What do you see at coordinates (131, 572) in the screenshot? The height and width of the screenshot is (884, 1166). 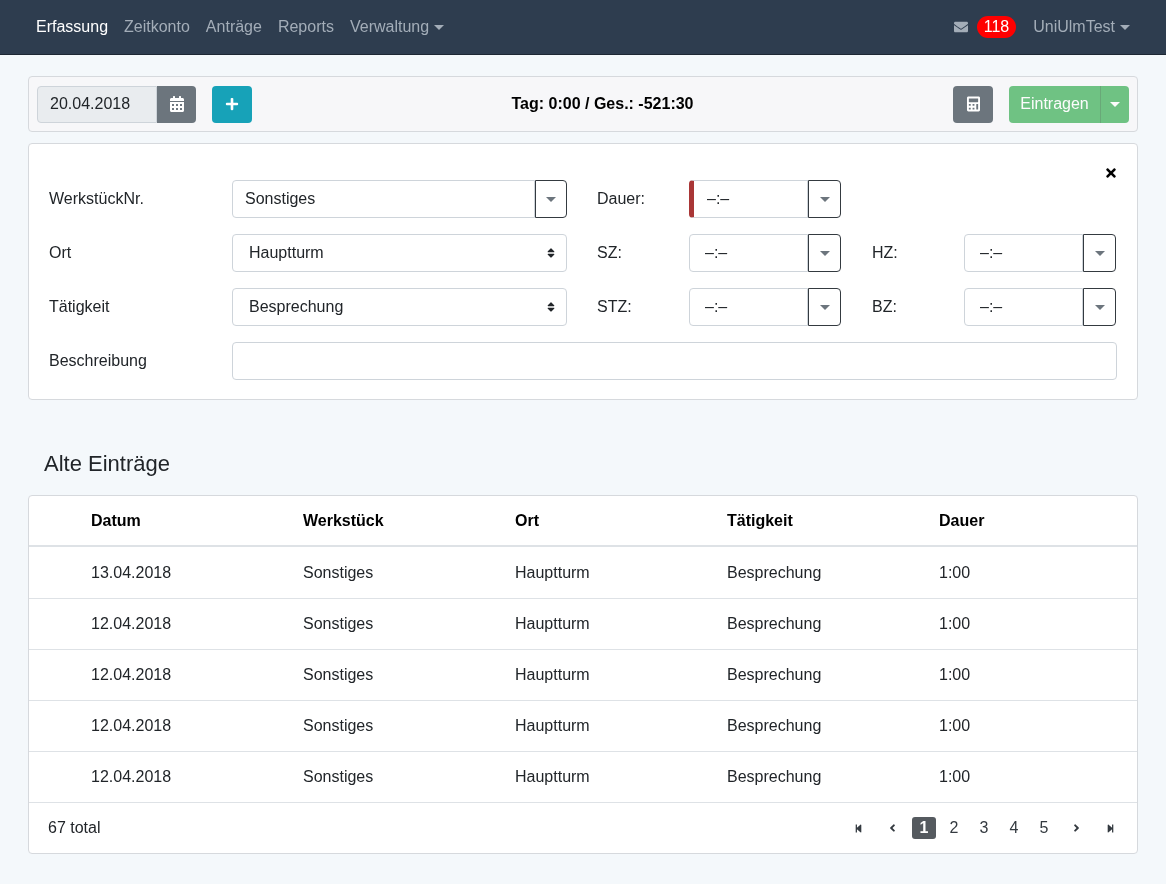 I see `table-cell: 13.04.2018` at bounding box center [131, 572].